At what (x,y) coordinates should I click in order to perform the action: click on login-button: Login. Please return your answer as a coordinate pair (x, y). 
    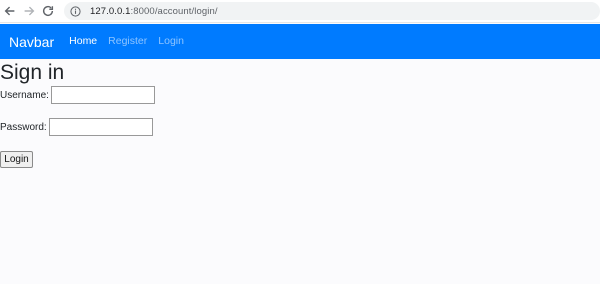
    Looking at the image, I should click on (16, 159).